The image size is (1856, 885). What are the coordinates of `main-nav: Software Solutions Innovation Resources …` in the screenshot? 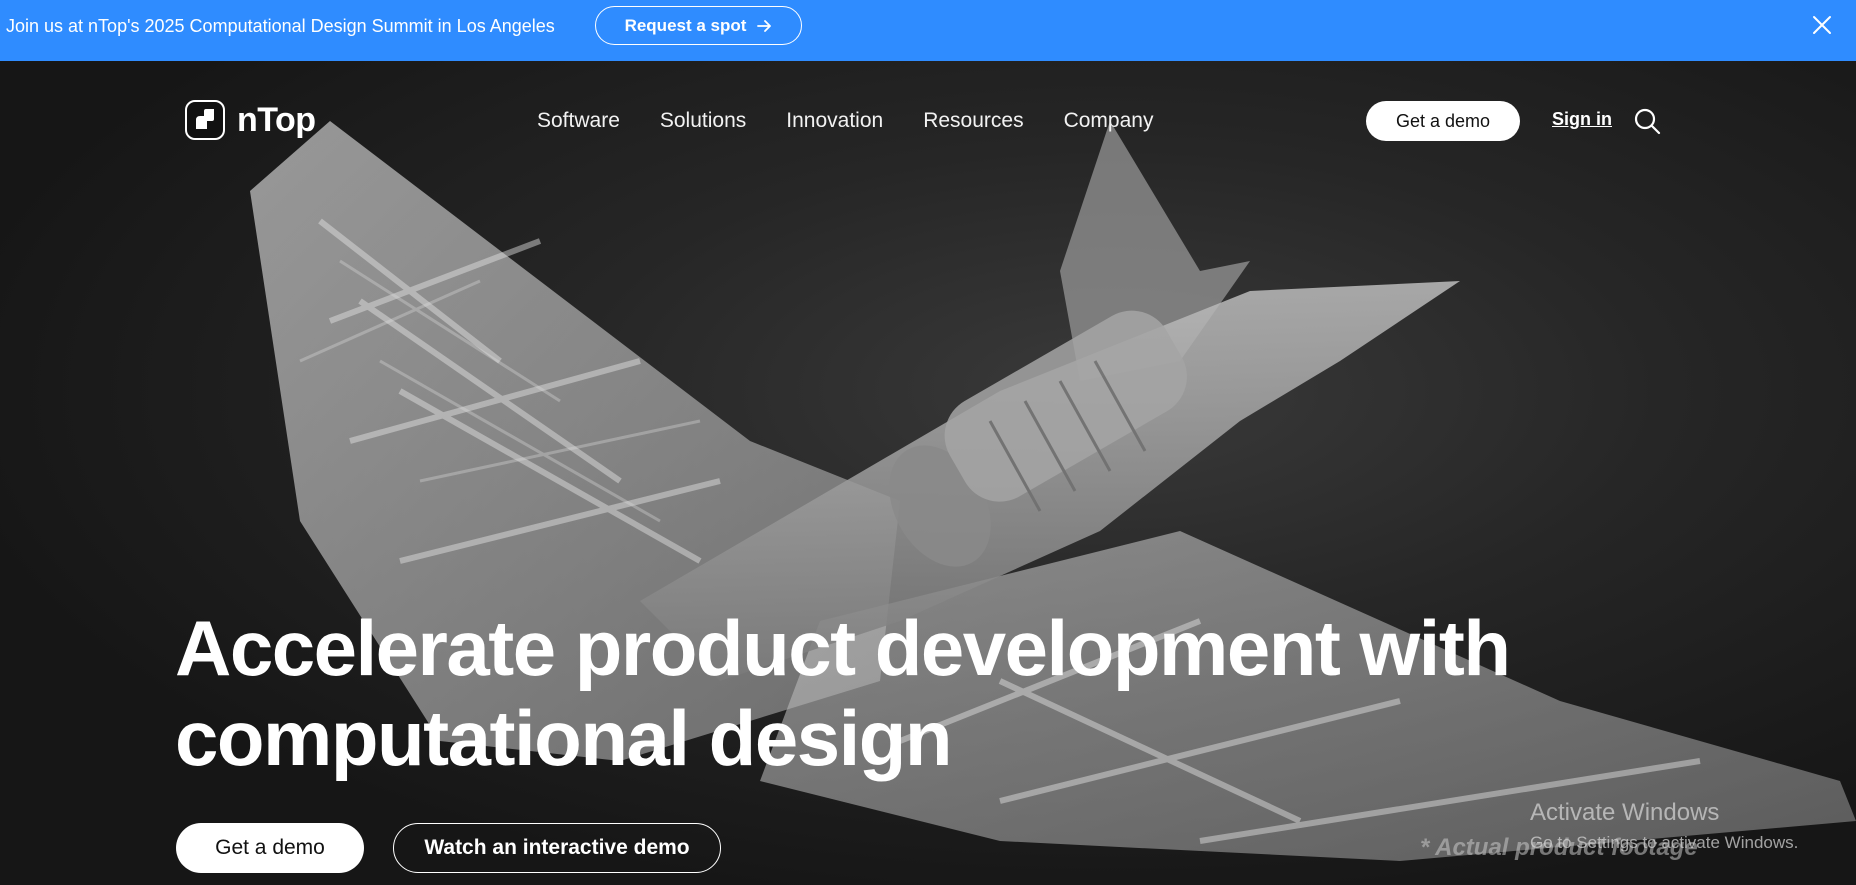 It's located at (845, 121).